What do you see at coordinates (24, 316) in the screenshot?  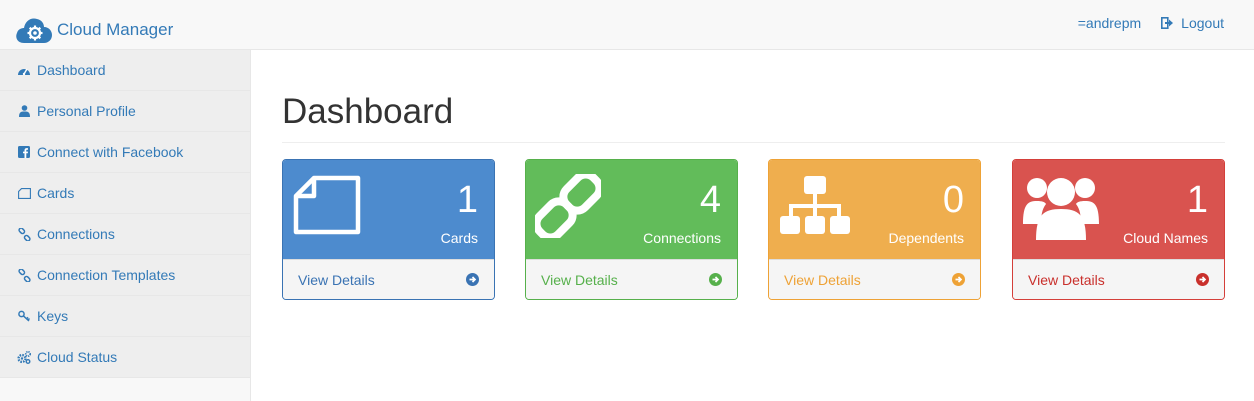 I see `key-icon` at bounding box center [24, 316].